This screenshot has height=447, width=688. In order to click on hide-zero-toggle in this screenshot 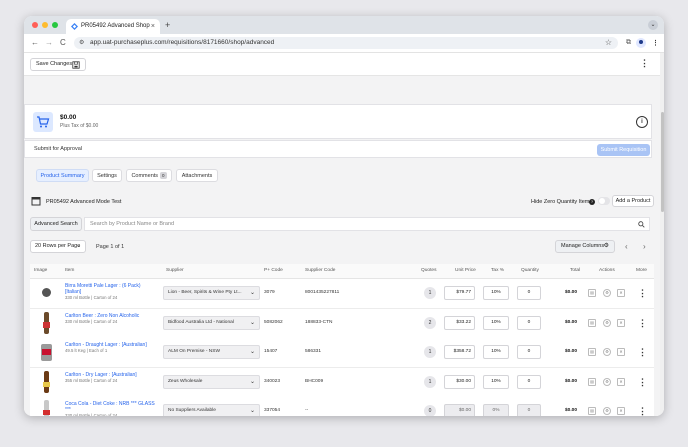, I will do `click(604, 201)`.